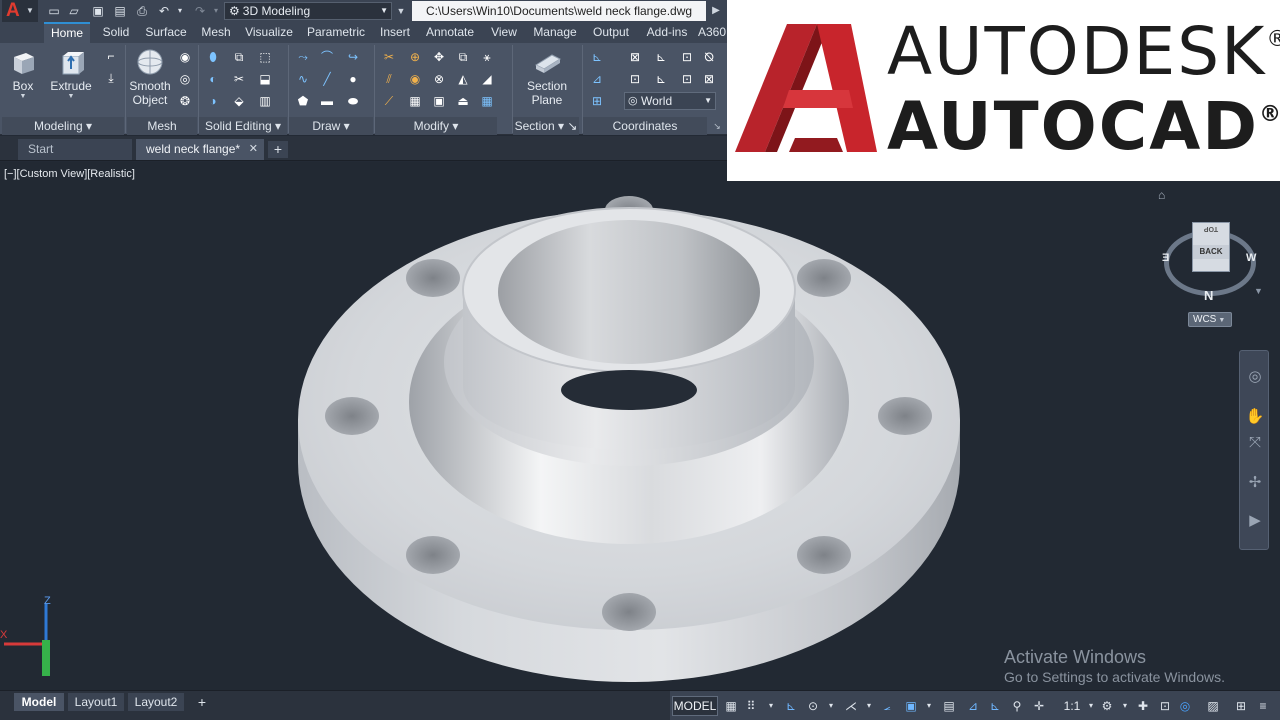 The width and height of the screenshot is (1280, 720). Describe the element at coordinates (213, 101) in the screenshot. I see `intersect-icon: ◑` at that location.